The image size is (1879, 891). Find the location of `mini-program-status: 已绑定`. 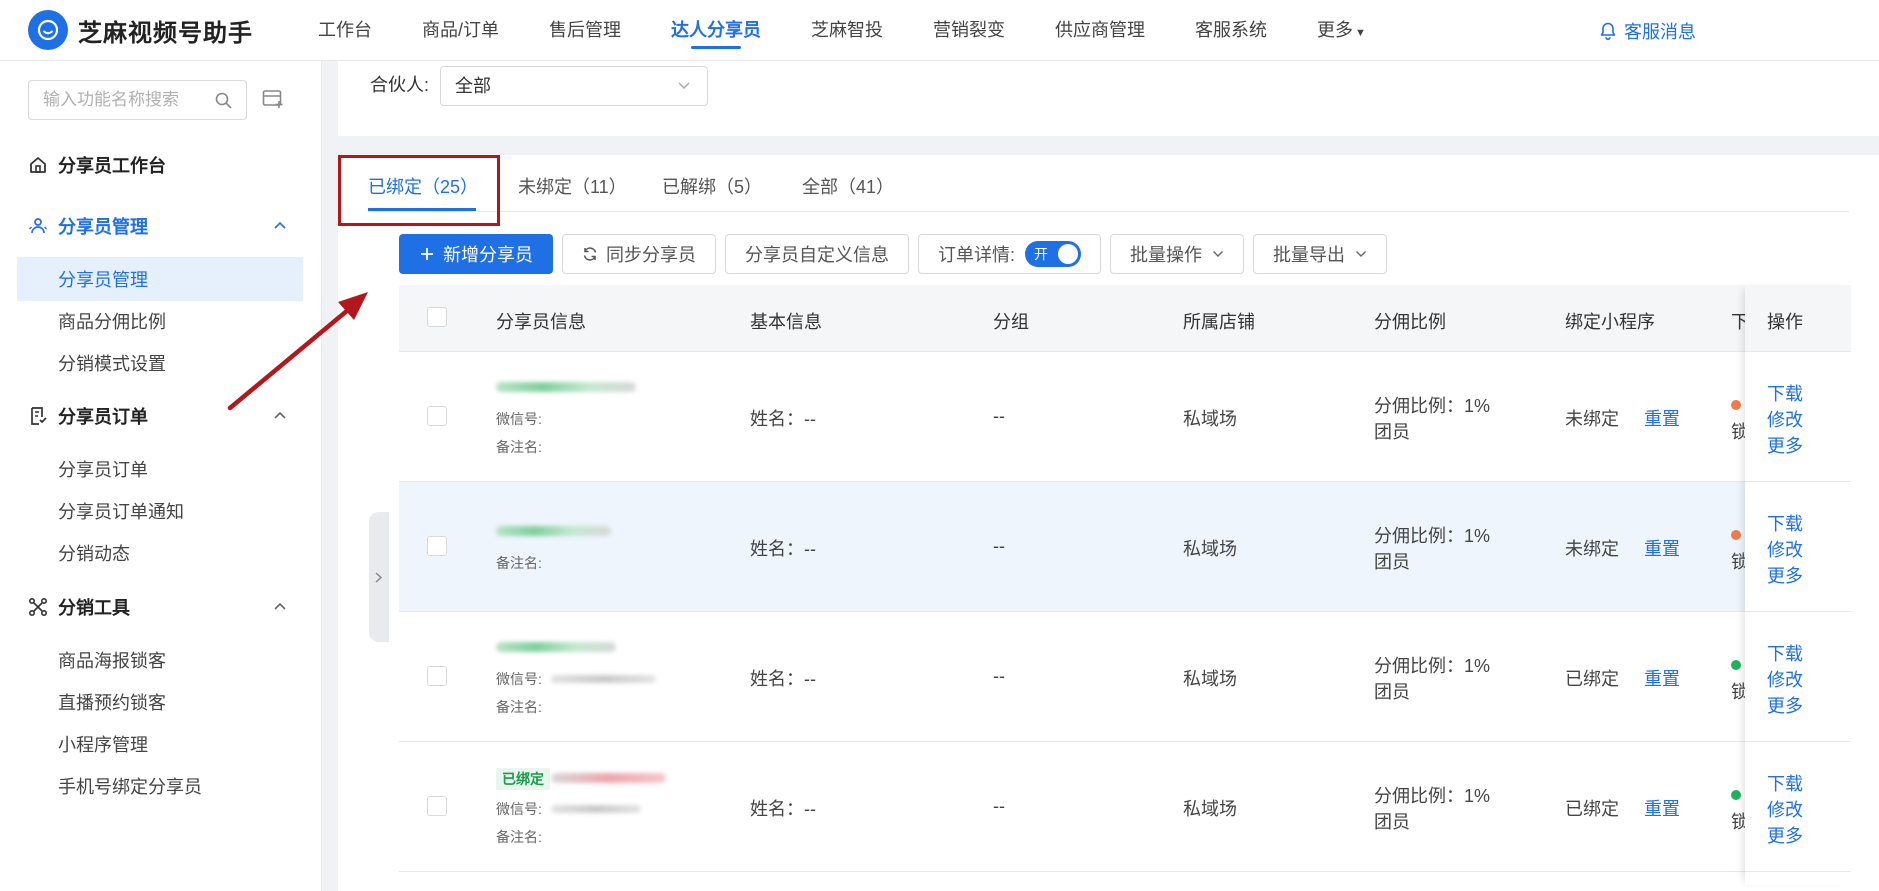

mini-program-status: 已绑定 is located at coordinates (1592, 679).